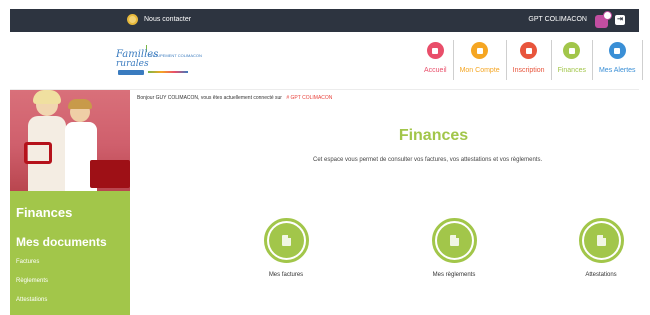 Image resolution: width=650 pixels, height=315 pixels. What do you see at coordinates (528, 70) in the screenshot?
I see `nav-label: Inscription` at bounding box center [528, 70].